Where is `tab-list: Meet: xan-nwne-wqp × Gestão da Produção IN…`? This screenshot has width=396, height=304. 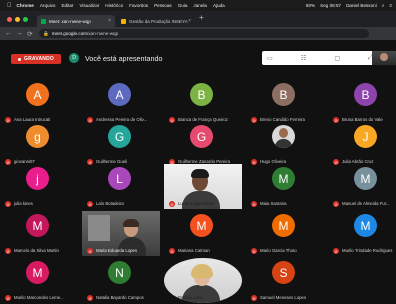
tab-list: Meet: xan-nwne-wqp × Gestão da Produção IN… is located at coordinates (117, 21).